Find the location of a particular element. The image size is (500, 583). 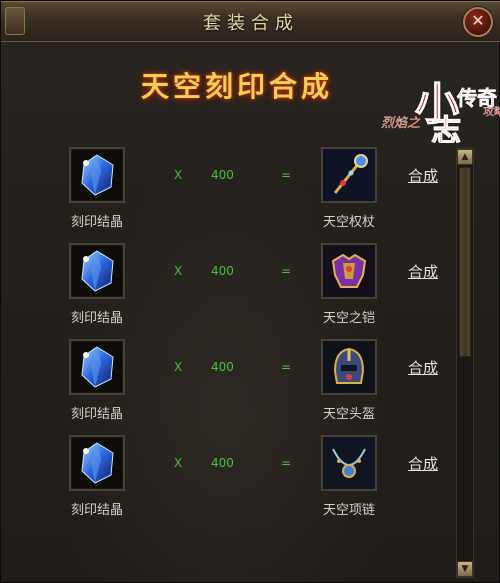

result-name: 天空之铠 is located at coordinates (348, 318).